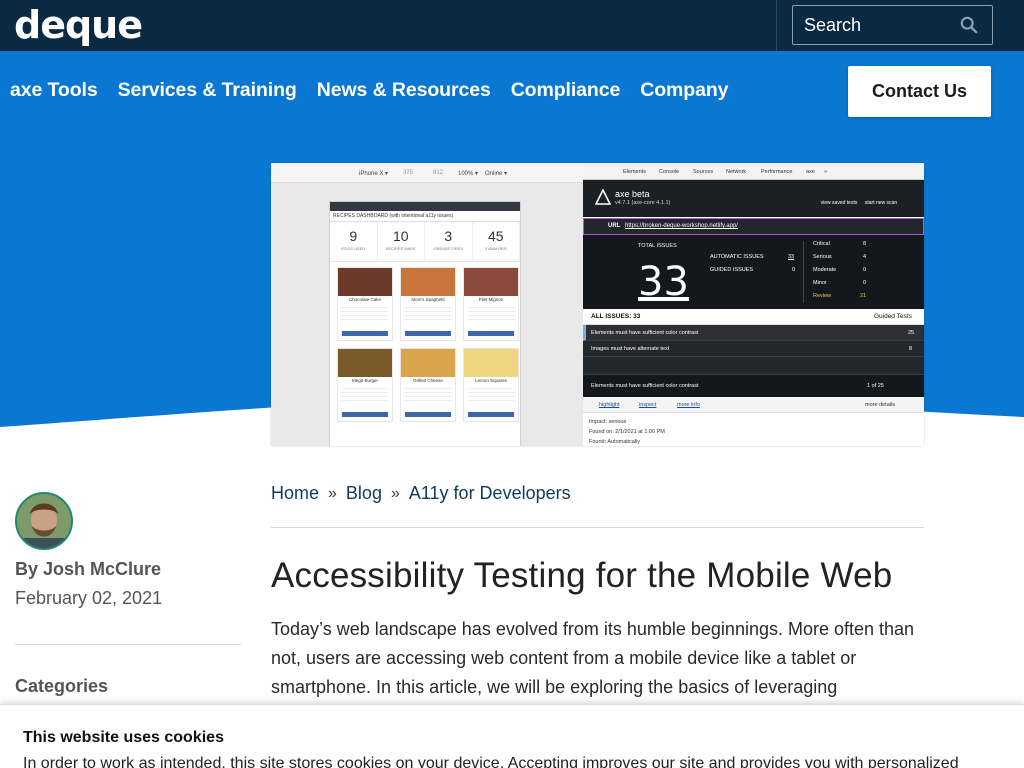 The image size is (1024, 768). I want to click on logo-text: deque, so click(78, 25).